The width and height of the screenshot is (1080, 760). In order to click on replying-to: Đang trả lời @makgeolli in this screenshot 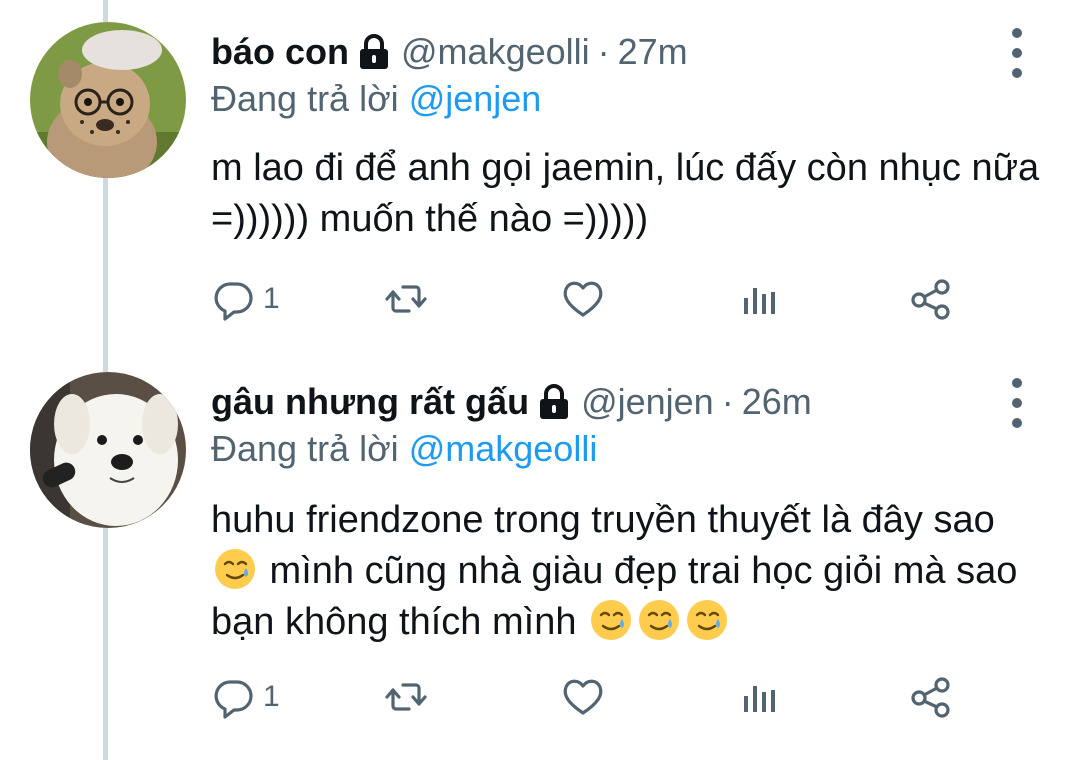, I will do `click(404, 449)`.